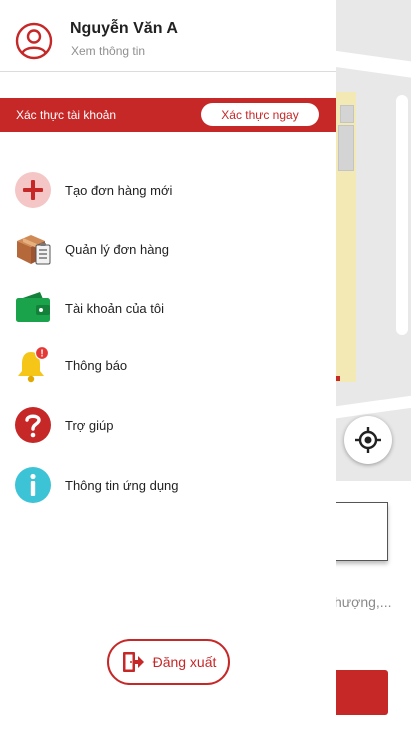 This screenshot has width=411, height=731. I want to click on crosshair-icon, so click(368, 440).